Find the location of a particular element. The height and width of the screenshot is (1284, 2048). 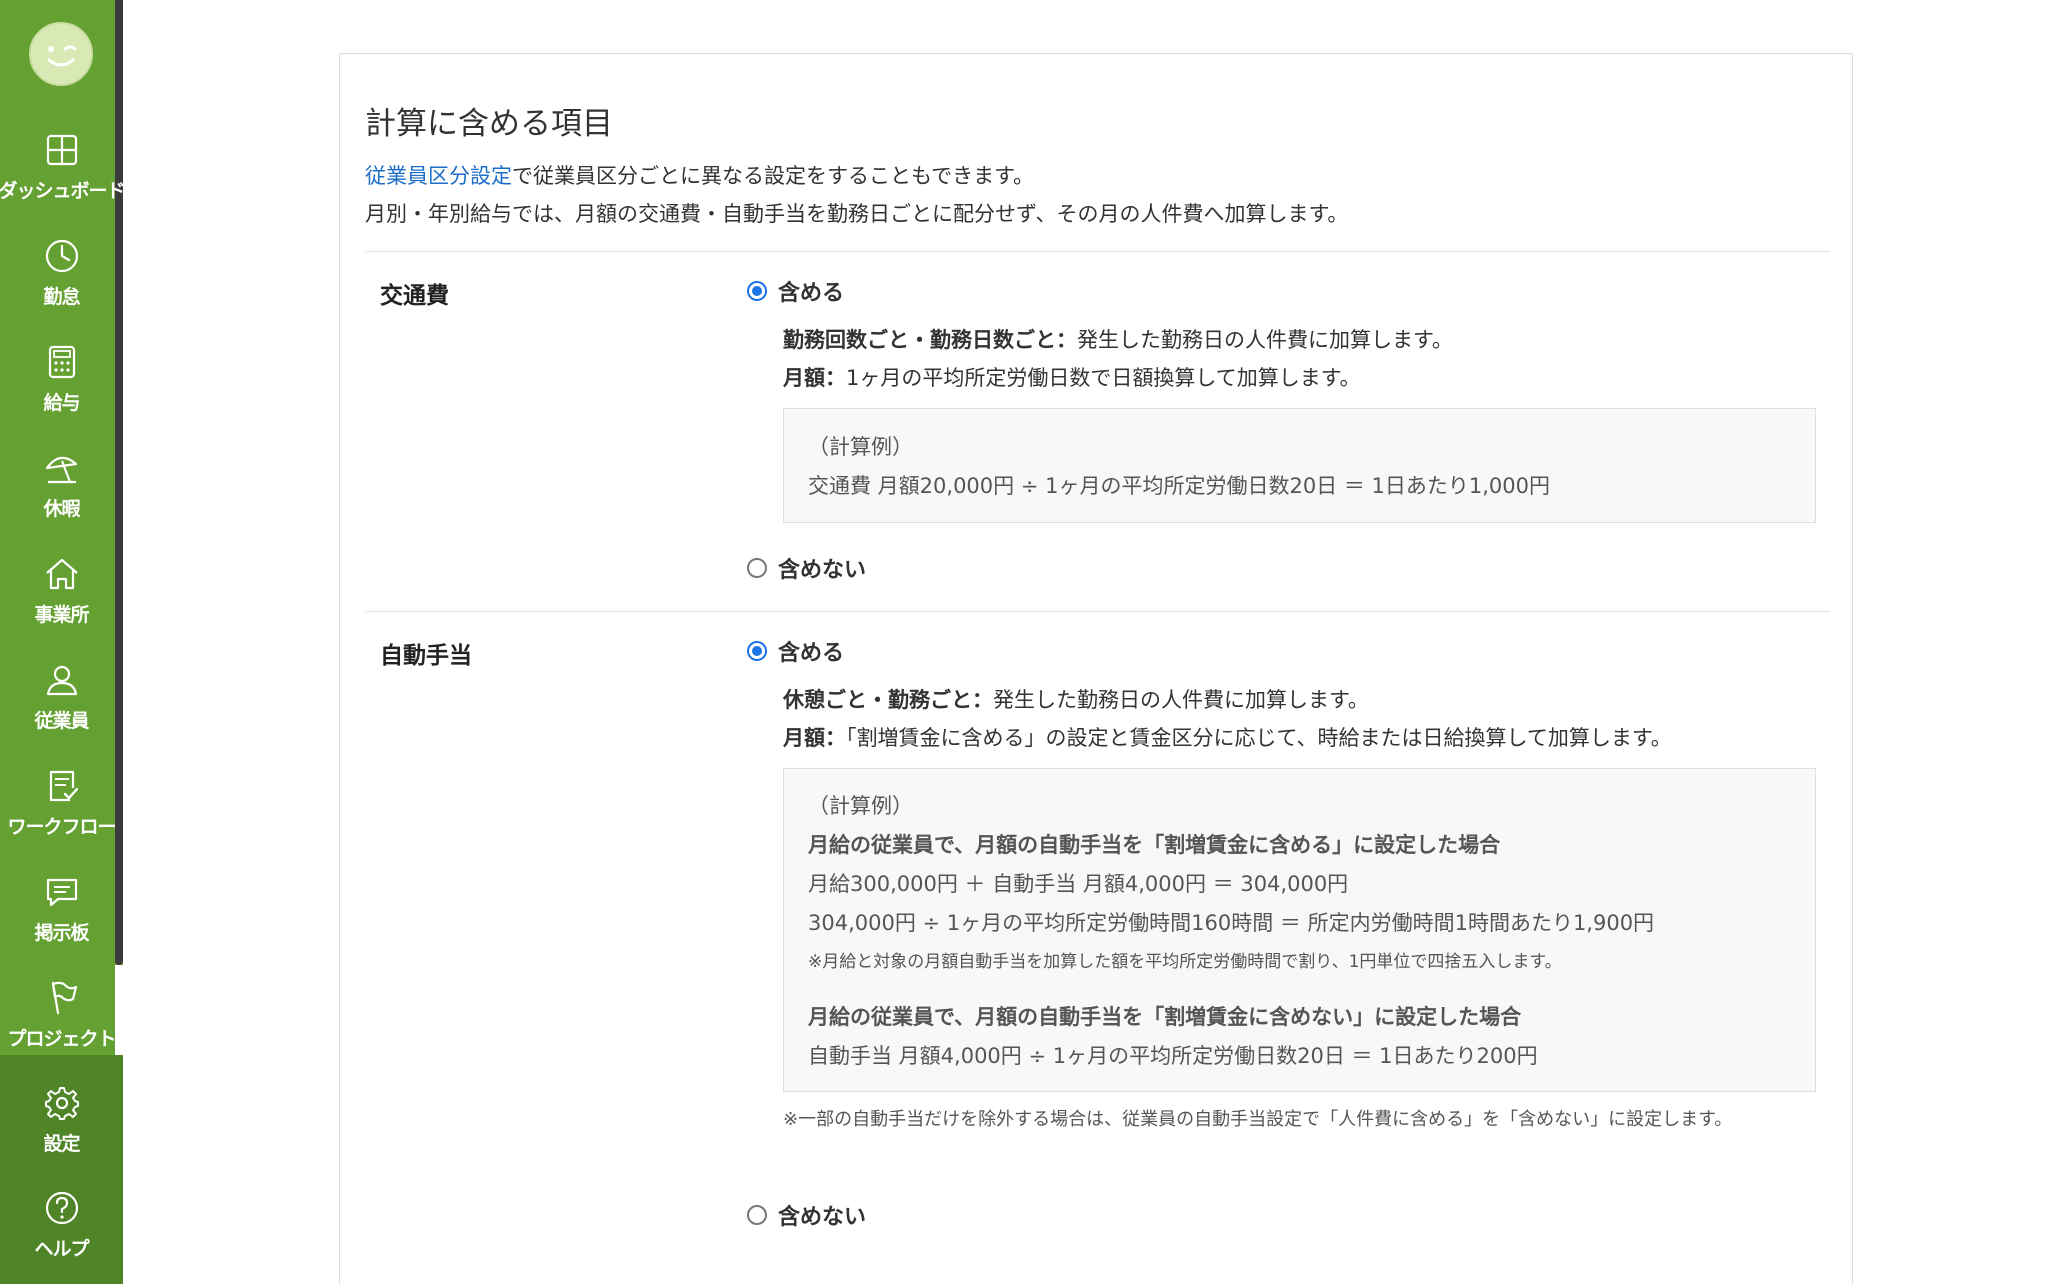

sidebar-item-project: プロジェクト is located at coordinates (61, 1012).